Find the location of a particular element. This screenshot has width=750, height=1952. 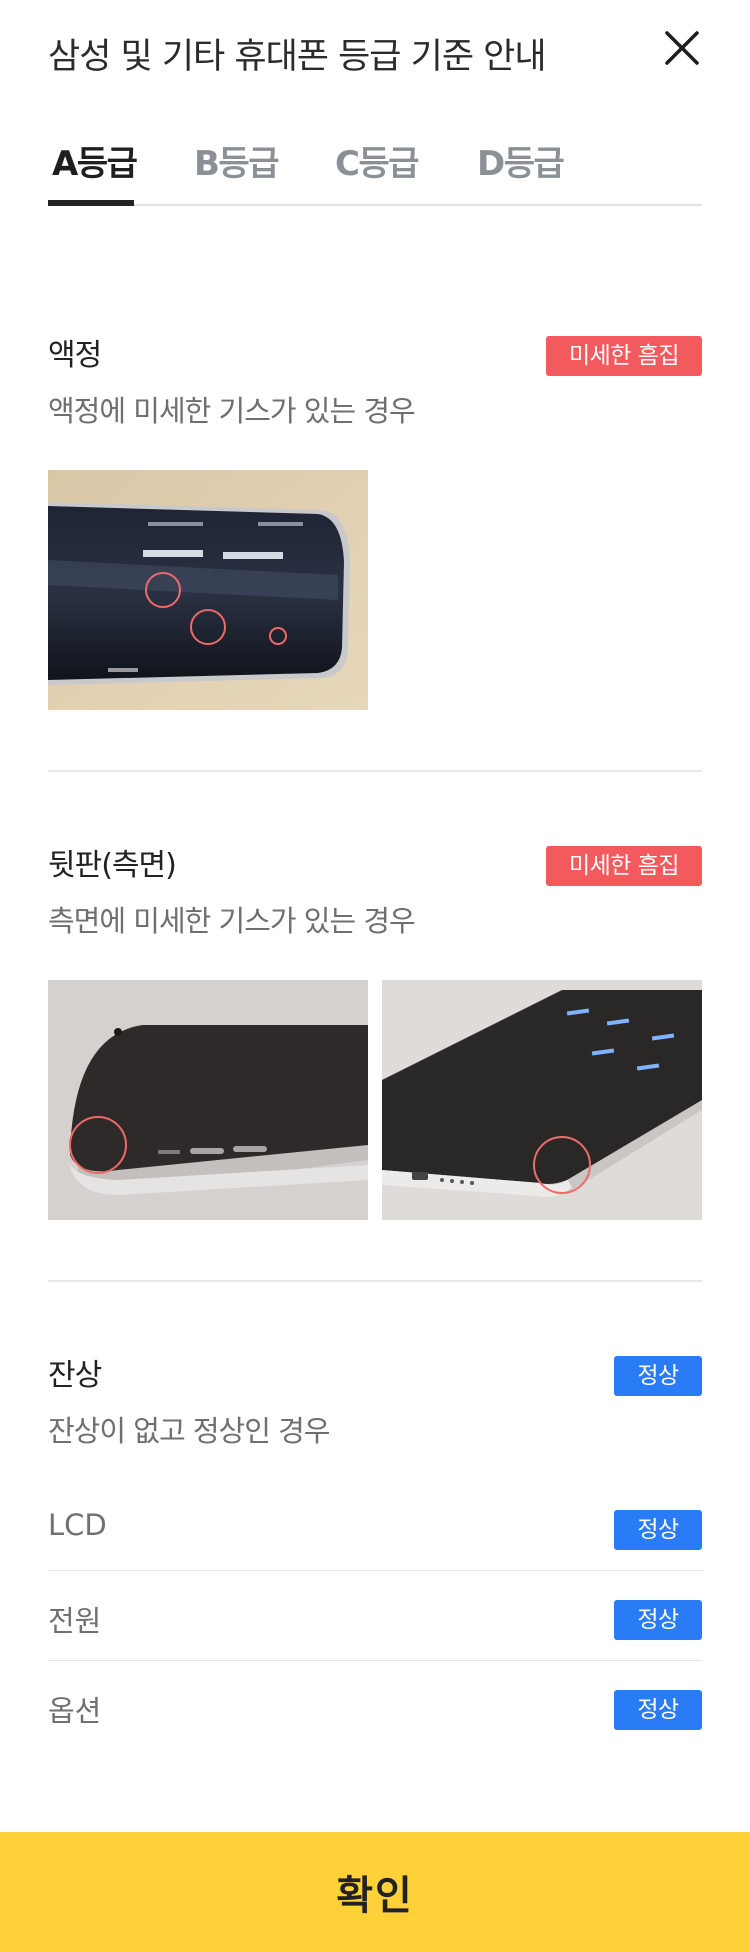

close-icon is located at coordinates (682, 48).